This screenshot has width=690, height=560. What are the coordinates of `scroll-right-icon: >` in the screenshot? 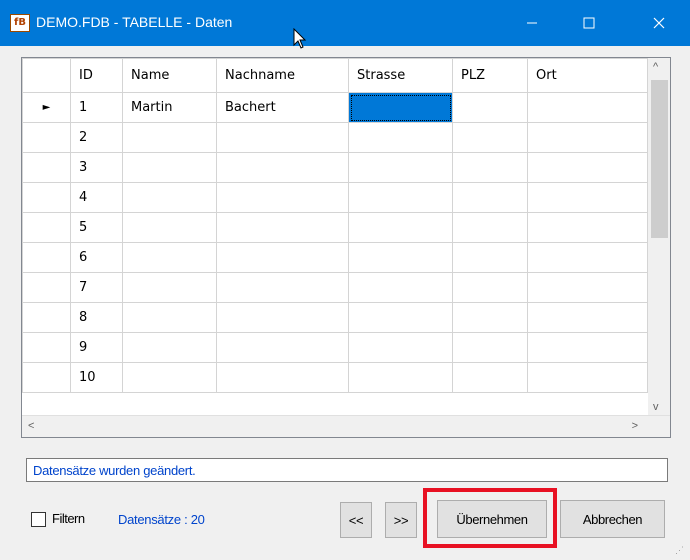 It's located at (635, 426).